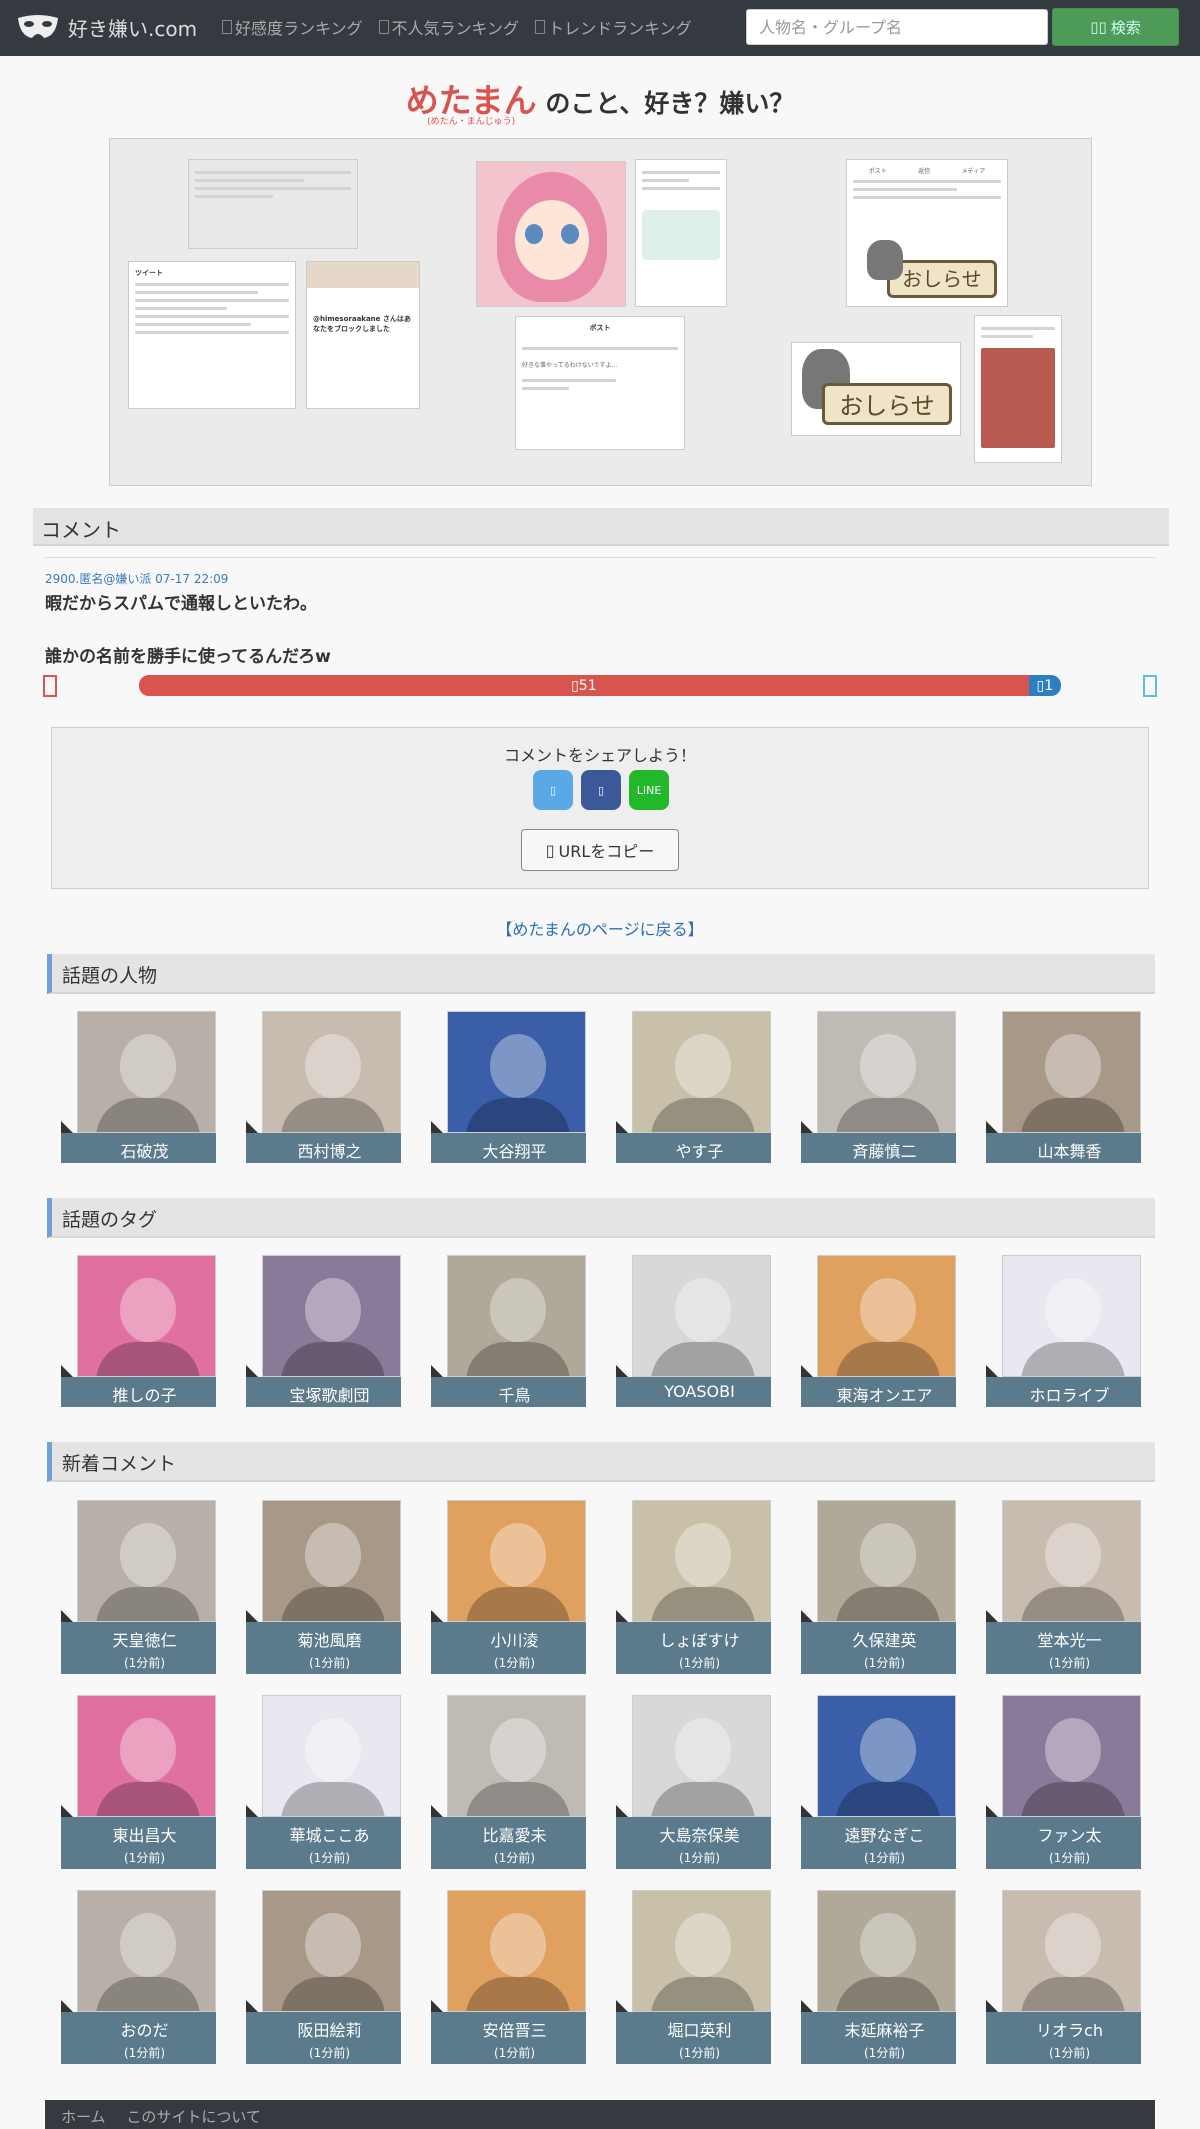 This screenshot has height=2129, width=1200. I want to click on thumbs-down-icon, so click(50, 686).